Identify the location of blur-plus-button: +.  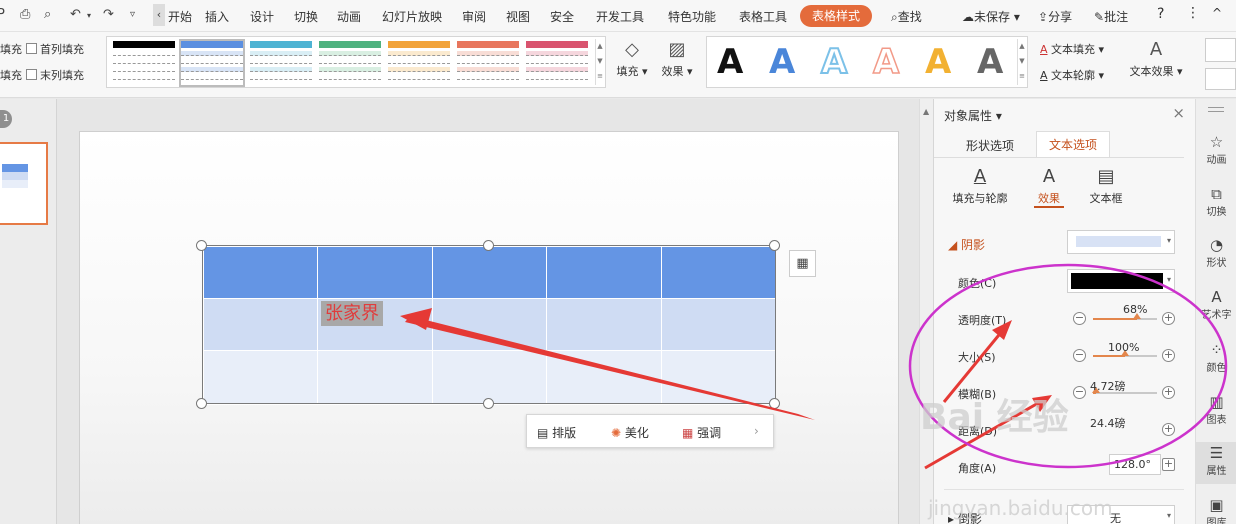
(1168, 392).